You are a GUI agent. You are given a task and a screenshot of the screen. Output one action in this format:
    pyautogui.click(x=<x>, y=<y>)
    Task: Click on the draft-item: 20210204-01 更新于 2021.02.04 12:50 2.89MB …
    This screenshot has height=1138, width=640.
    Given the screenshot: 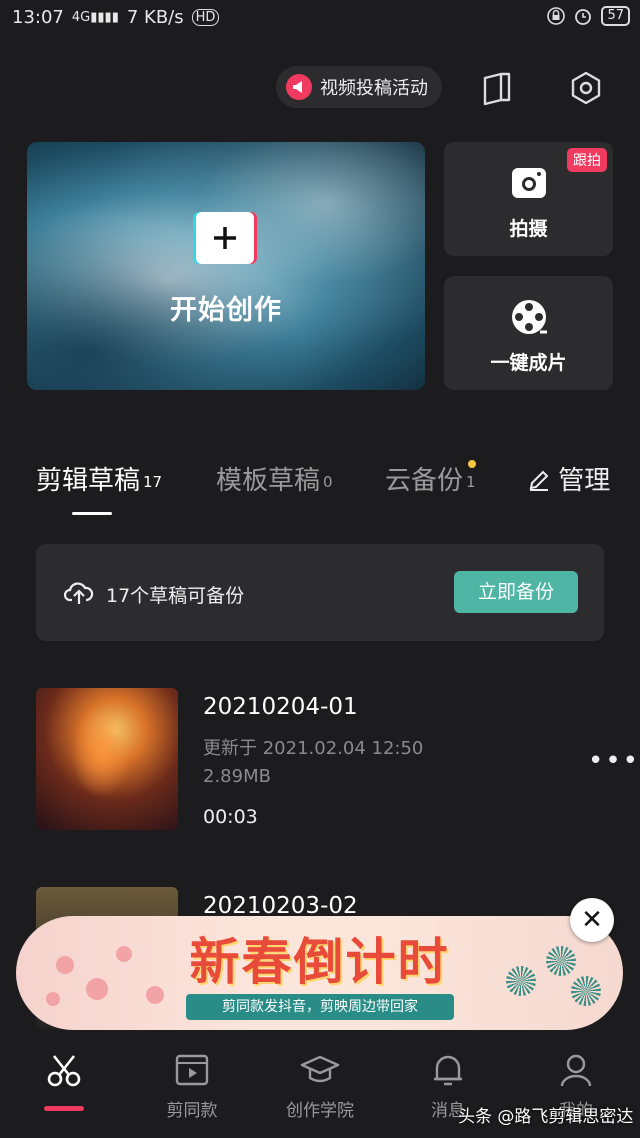 What is the action you would take?
    pyautogui.click(x=337, y=759)
    